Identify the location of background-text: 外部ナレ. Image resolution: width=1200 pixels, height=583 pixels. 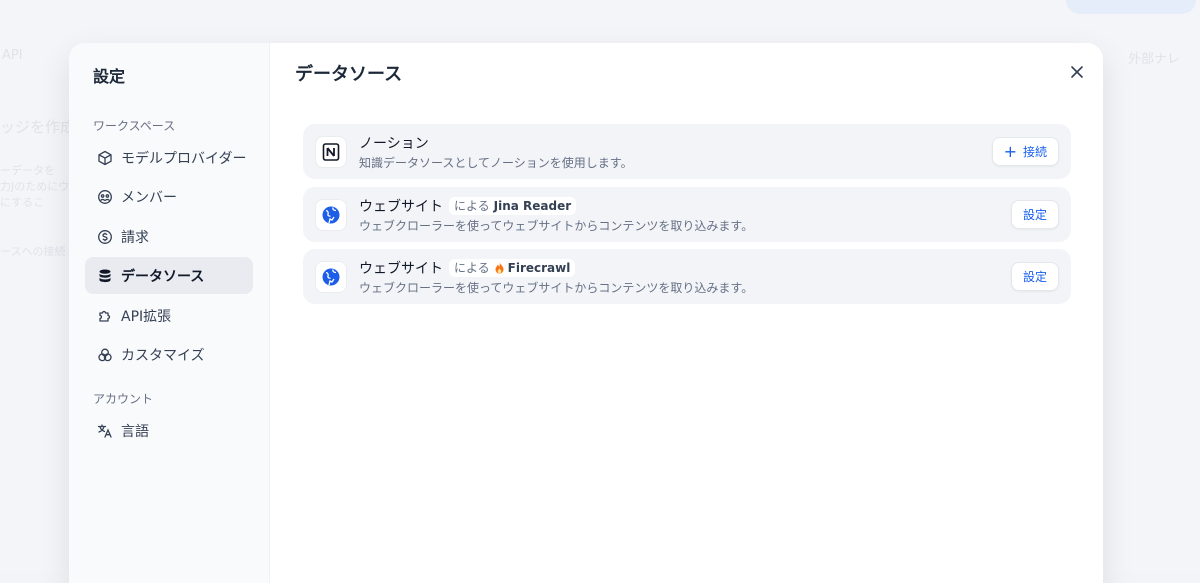
(1154, 59).